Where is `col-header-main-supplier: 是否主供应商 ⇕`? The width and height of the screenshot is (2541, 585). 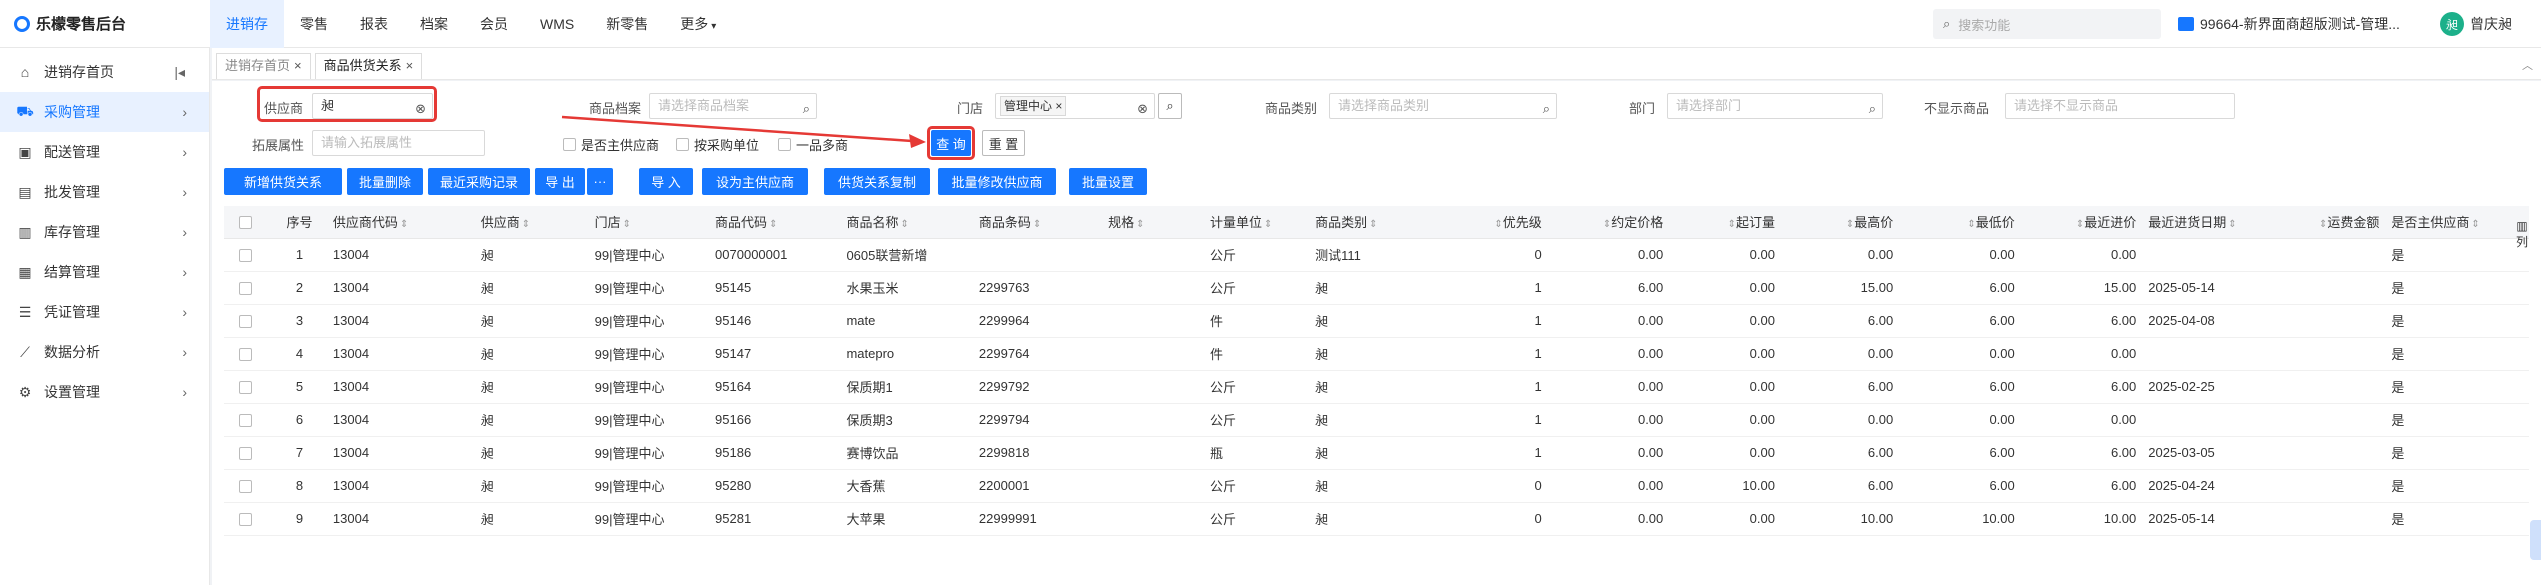
col-header-main-supplier: 是否主供应商 ⇕ is located at coordinates (2457, 222).